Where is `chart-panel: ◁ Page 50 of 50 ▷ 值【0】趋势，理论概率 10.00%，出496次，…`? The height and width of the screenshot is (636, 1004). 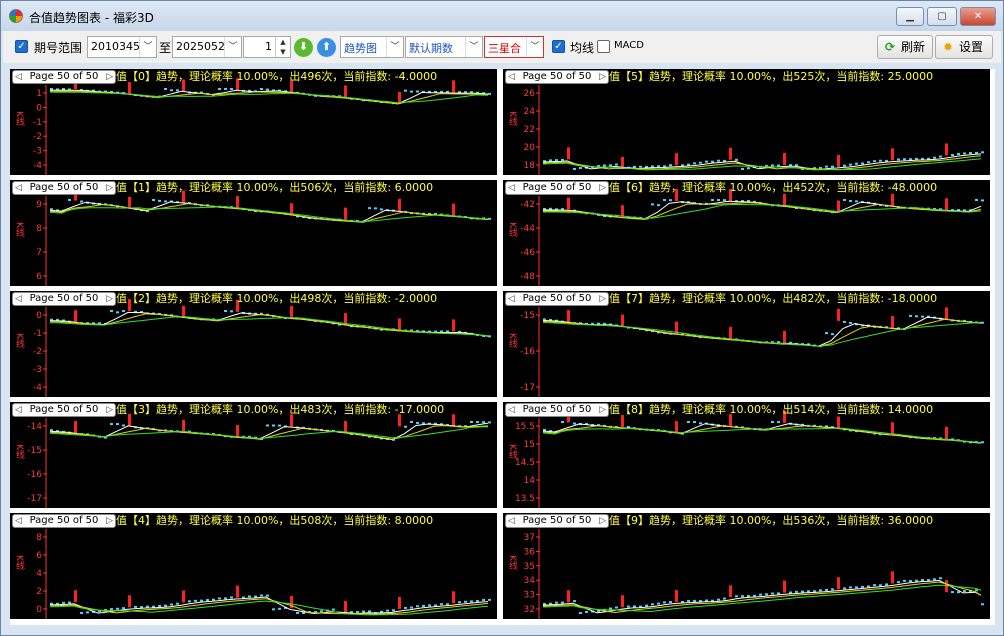
chart-panel: ◁ Page 50 of 50 ▷ 值【0】趋势，理论概率 10.00%，出496次，… is located at coordinates (253, 122).